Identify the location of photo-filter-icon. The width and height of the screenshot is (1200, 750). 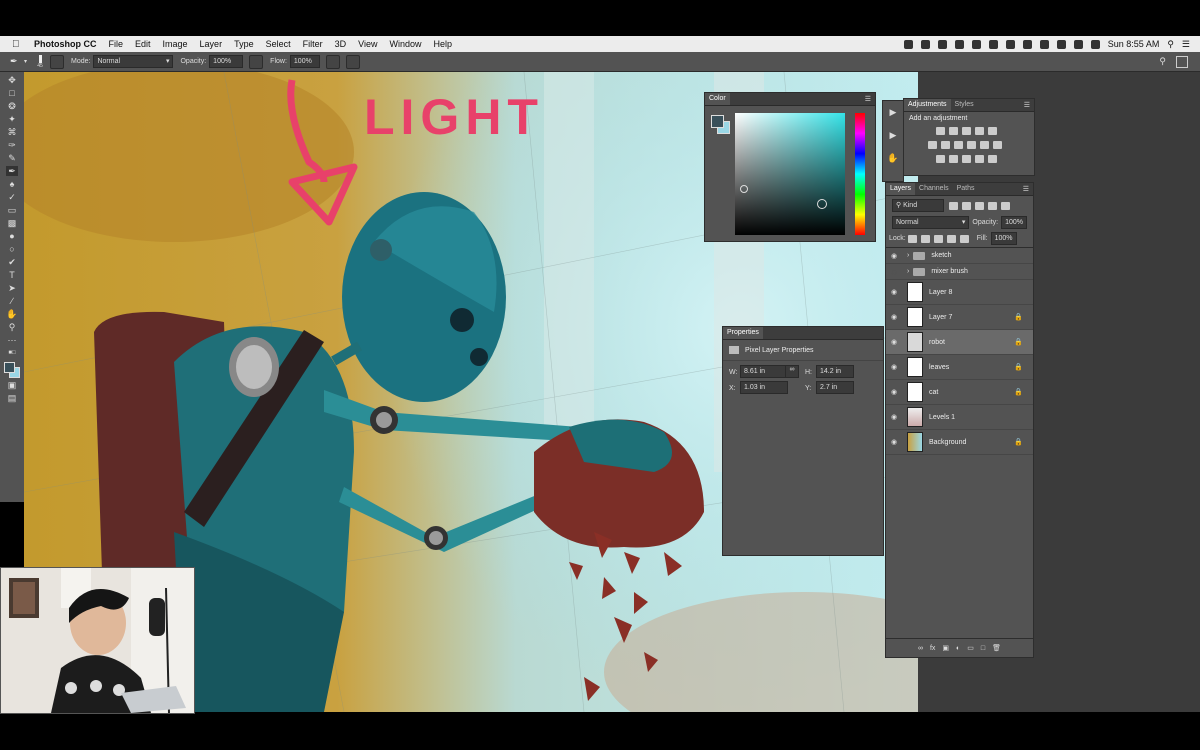
(971, 145).